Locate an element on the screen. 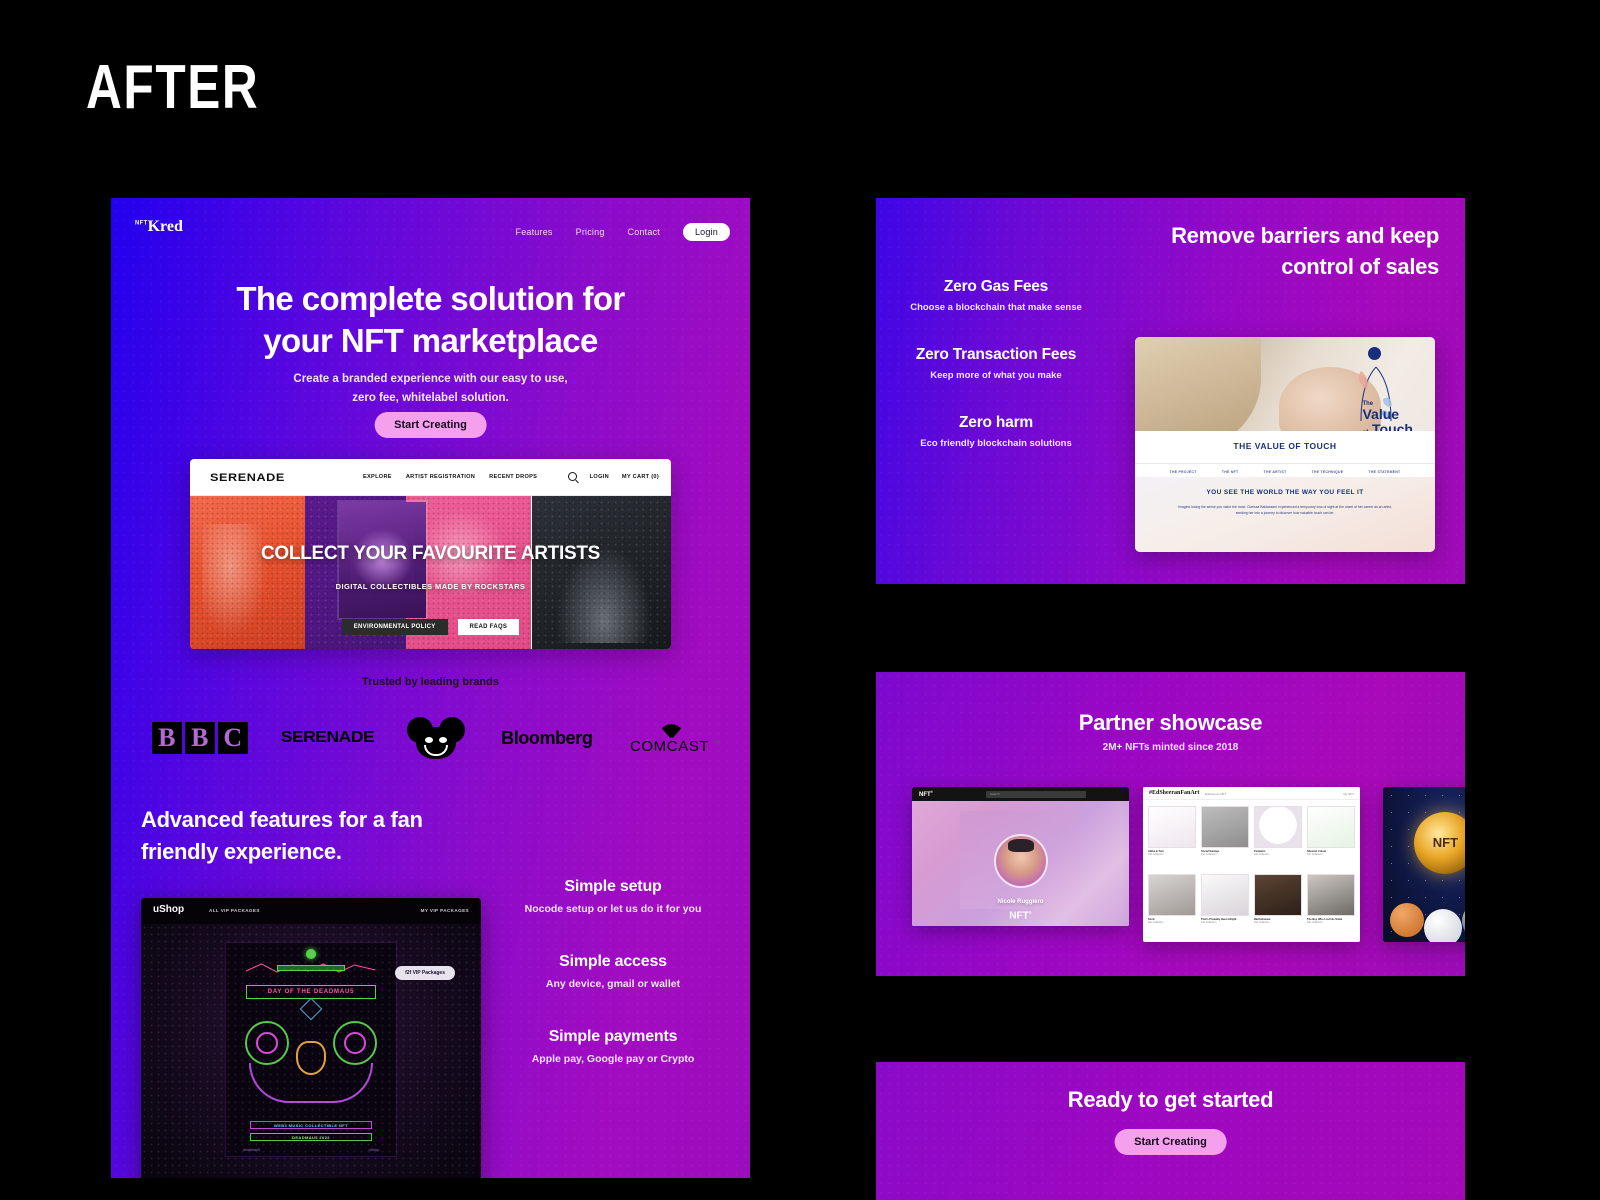  artwork-tile: Sheeran Colour Fan Collection is located at coordinates (1331, 837).